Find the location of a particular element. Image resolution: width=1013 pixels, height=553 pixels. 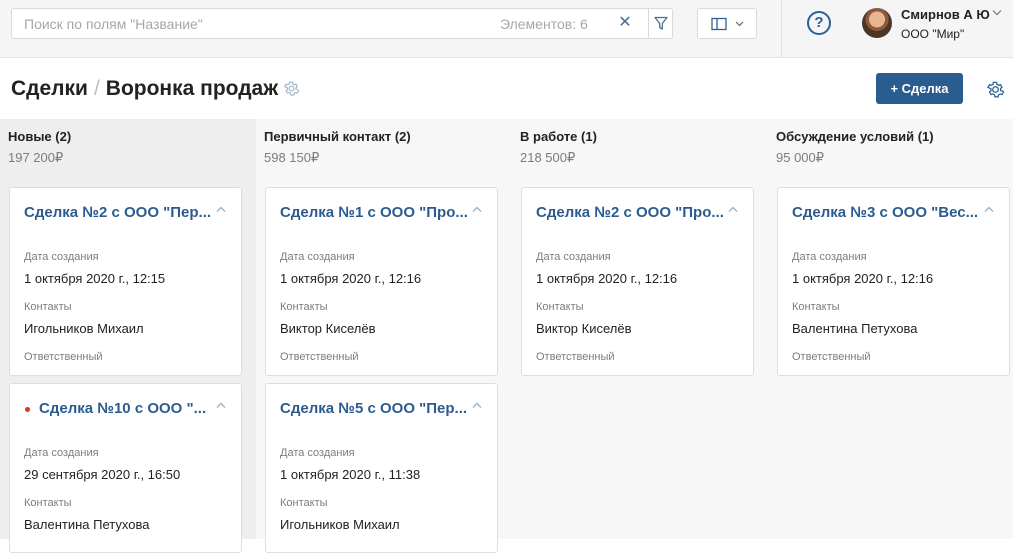

breadcrumb: Сделки / Воронка продаж is located at coordinates (155, 90).